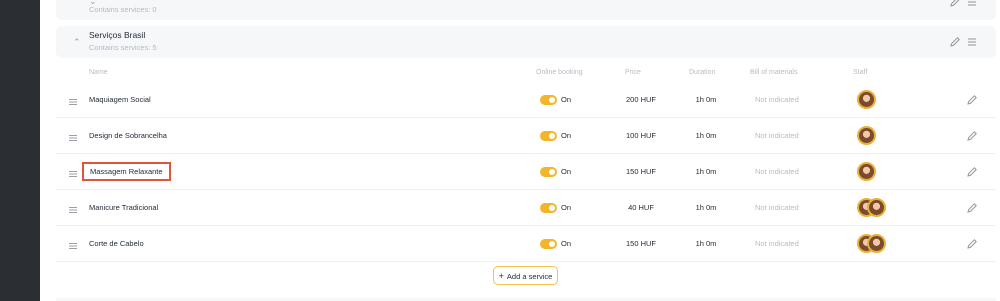 This screenshot has height=301, width=1000. I want to click on chevron-up-icon: ⌃, so click(77, 42).